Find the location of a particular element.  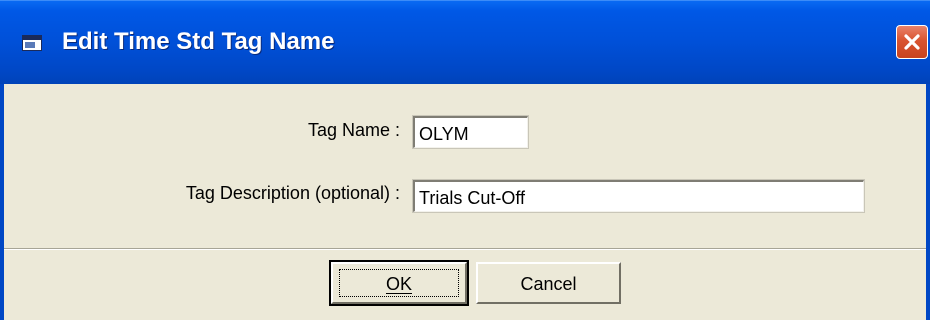

tag-description-input is located at coordinates (638, 196).